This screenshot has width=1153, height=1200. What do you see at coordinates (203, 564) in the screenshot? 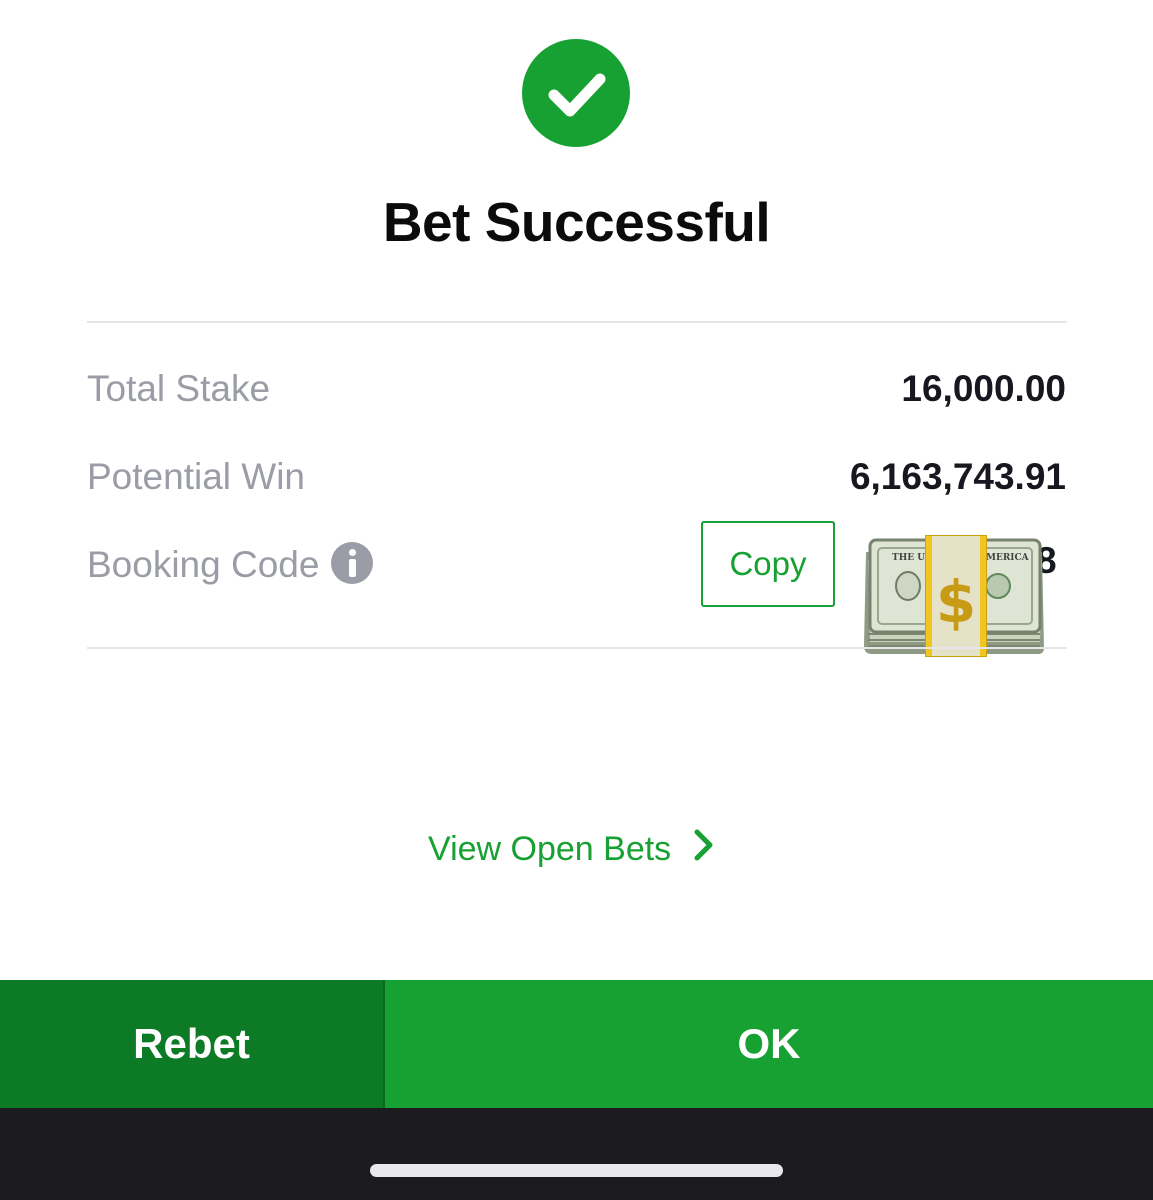
I see `booking-code-label: Booking Code` at bounding box center [203, 564].